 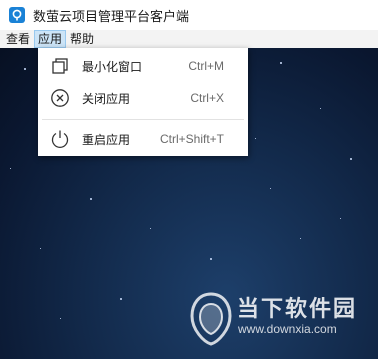 I want to click on watermark-url: www.downxia.com, so click(x=287, y=329).